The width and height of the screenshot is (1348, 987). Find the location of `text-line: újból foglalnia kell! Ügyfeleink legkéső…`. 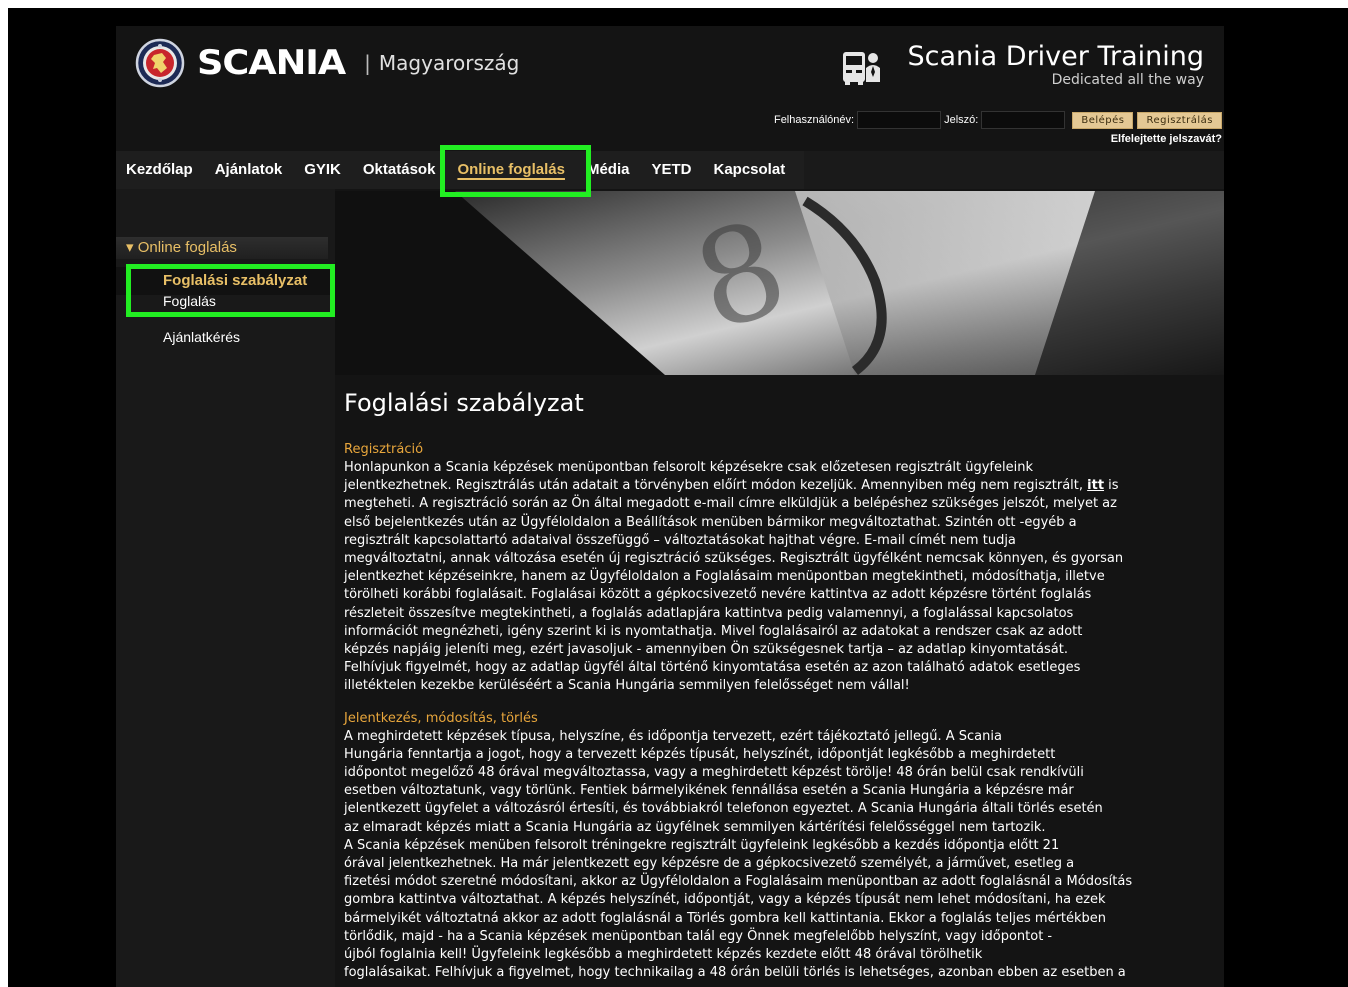

text-line: újból foglalnia kell! Ügyfeleink legkéső… is located at coordinates (663, 955).